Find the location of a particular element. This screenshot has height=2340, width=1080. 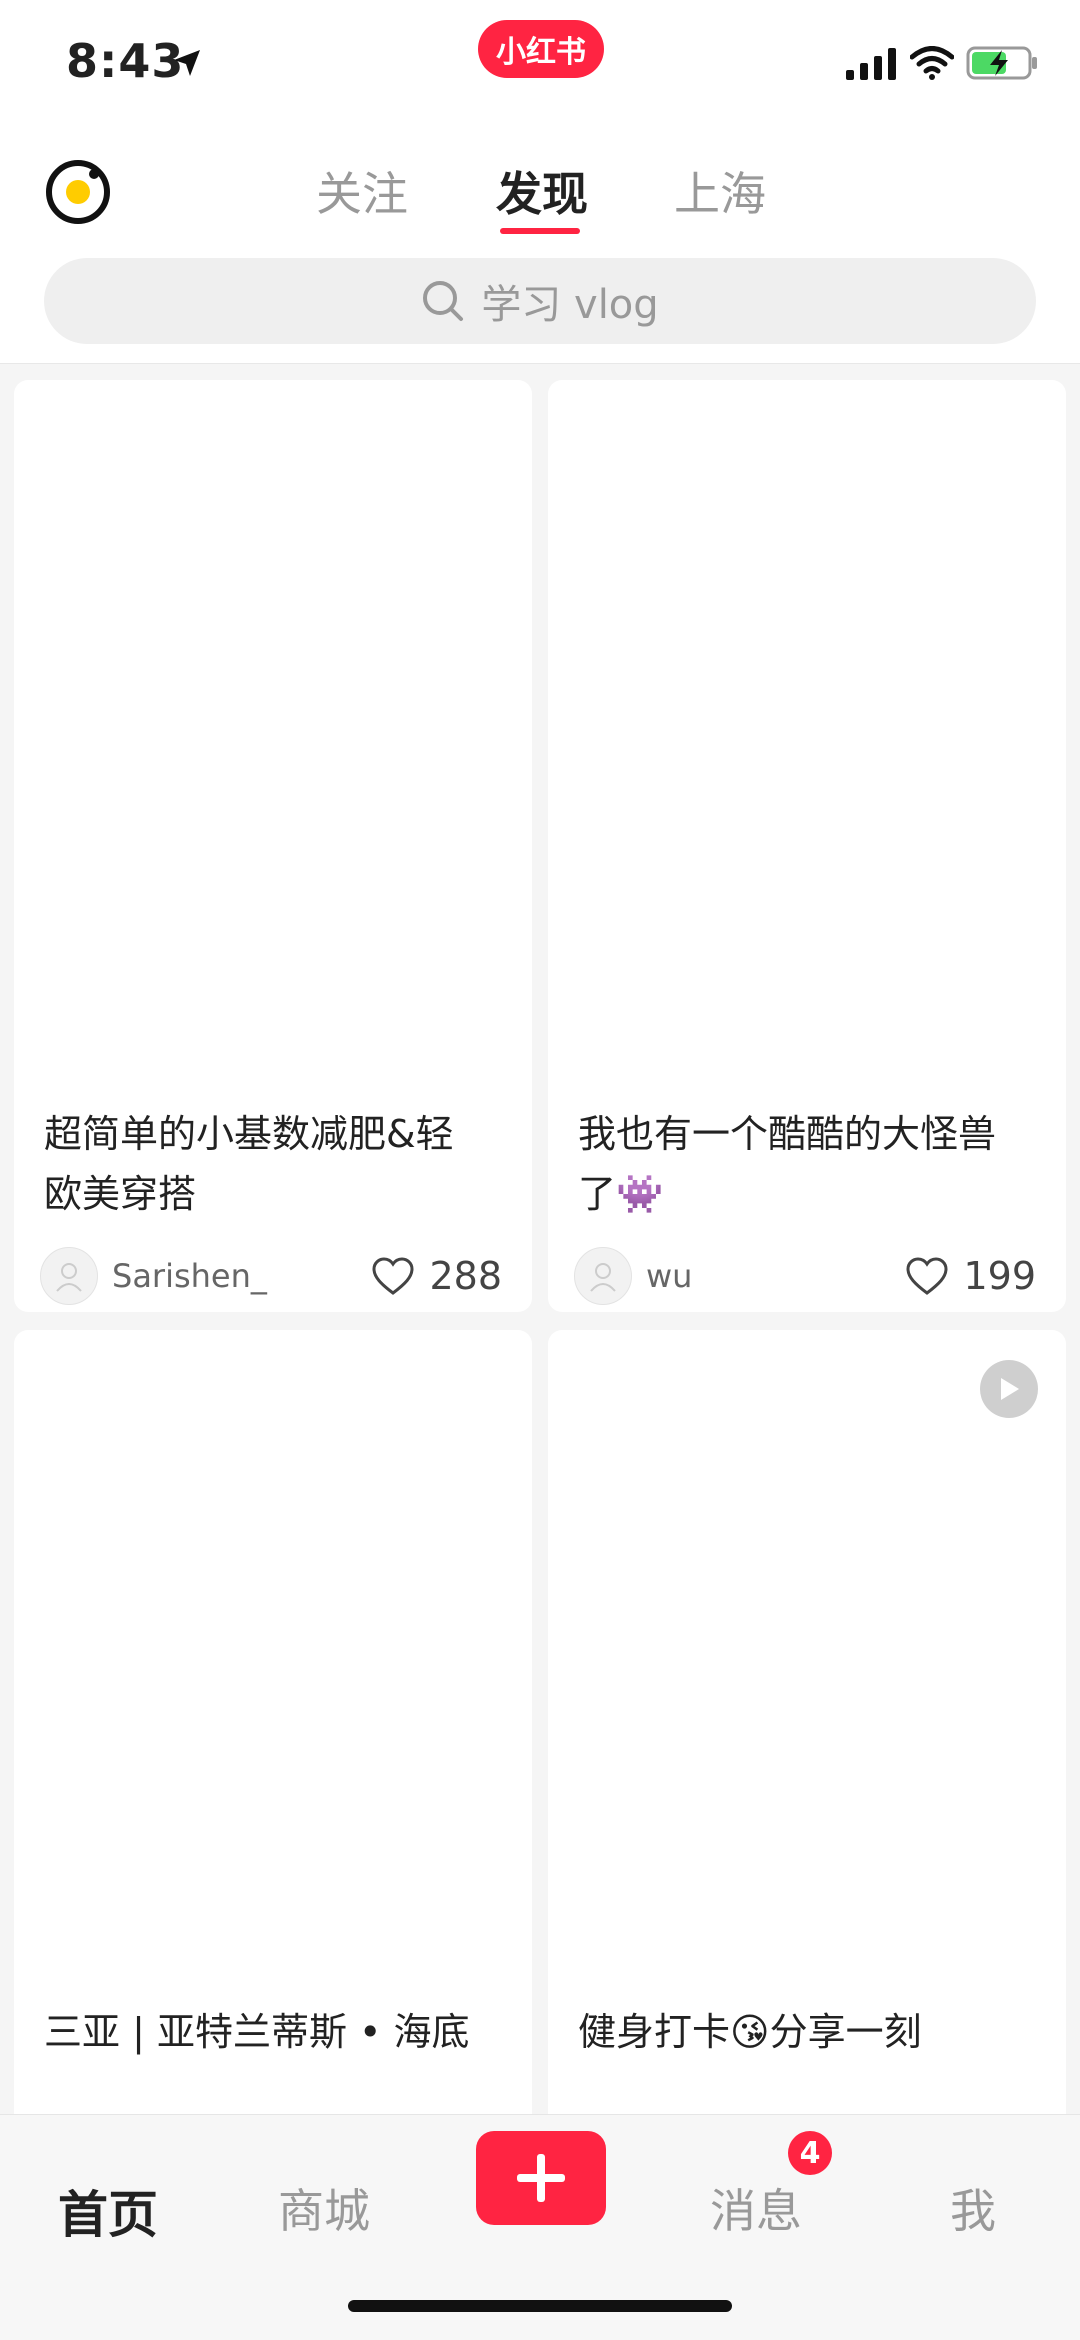

like-count-value: 288 is located at coordinates (465, 1276).